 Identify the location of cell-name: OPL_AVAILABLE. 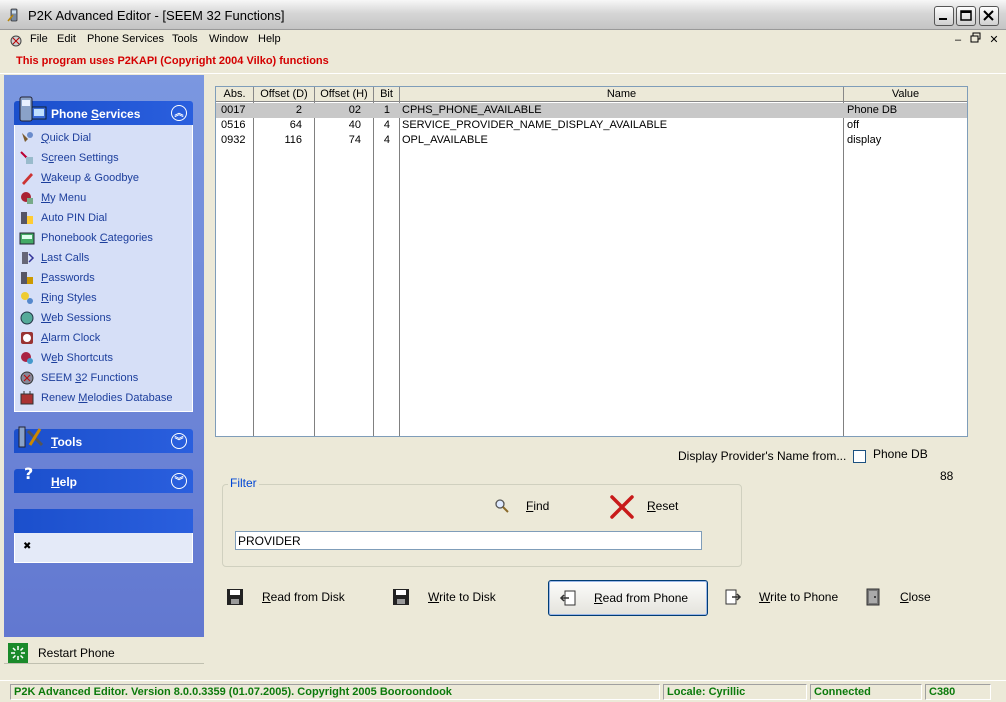
(445, 140).